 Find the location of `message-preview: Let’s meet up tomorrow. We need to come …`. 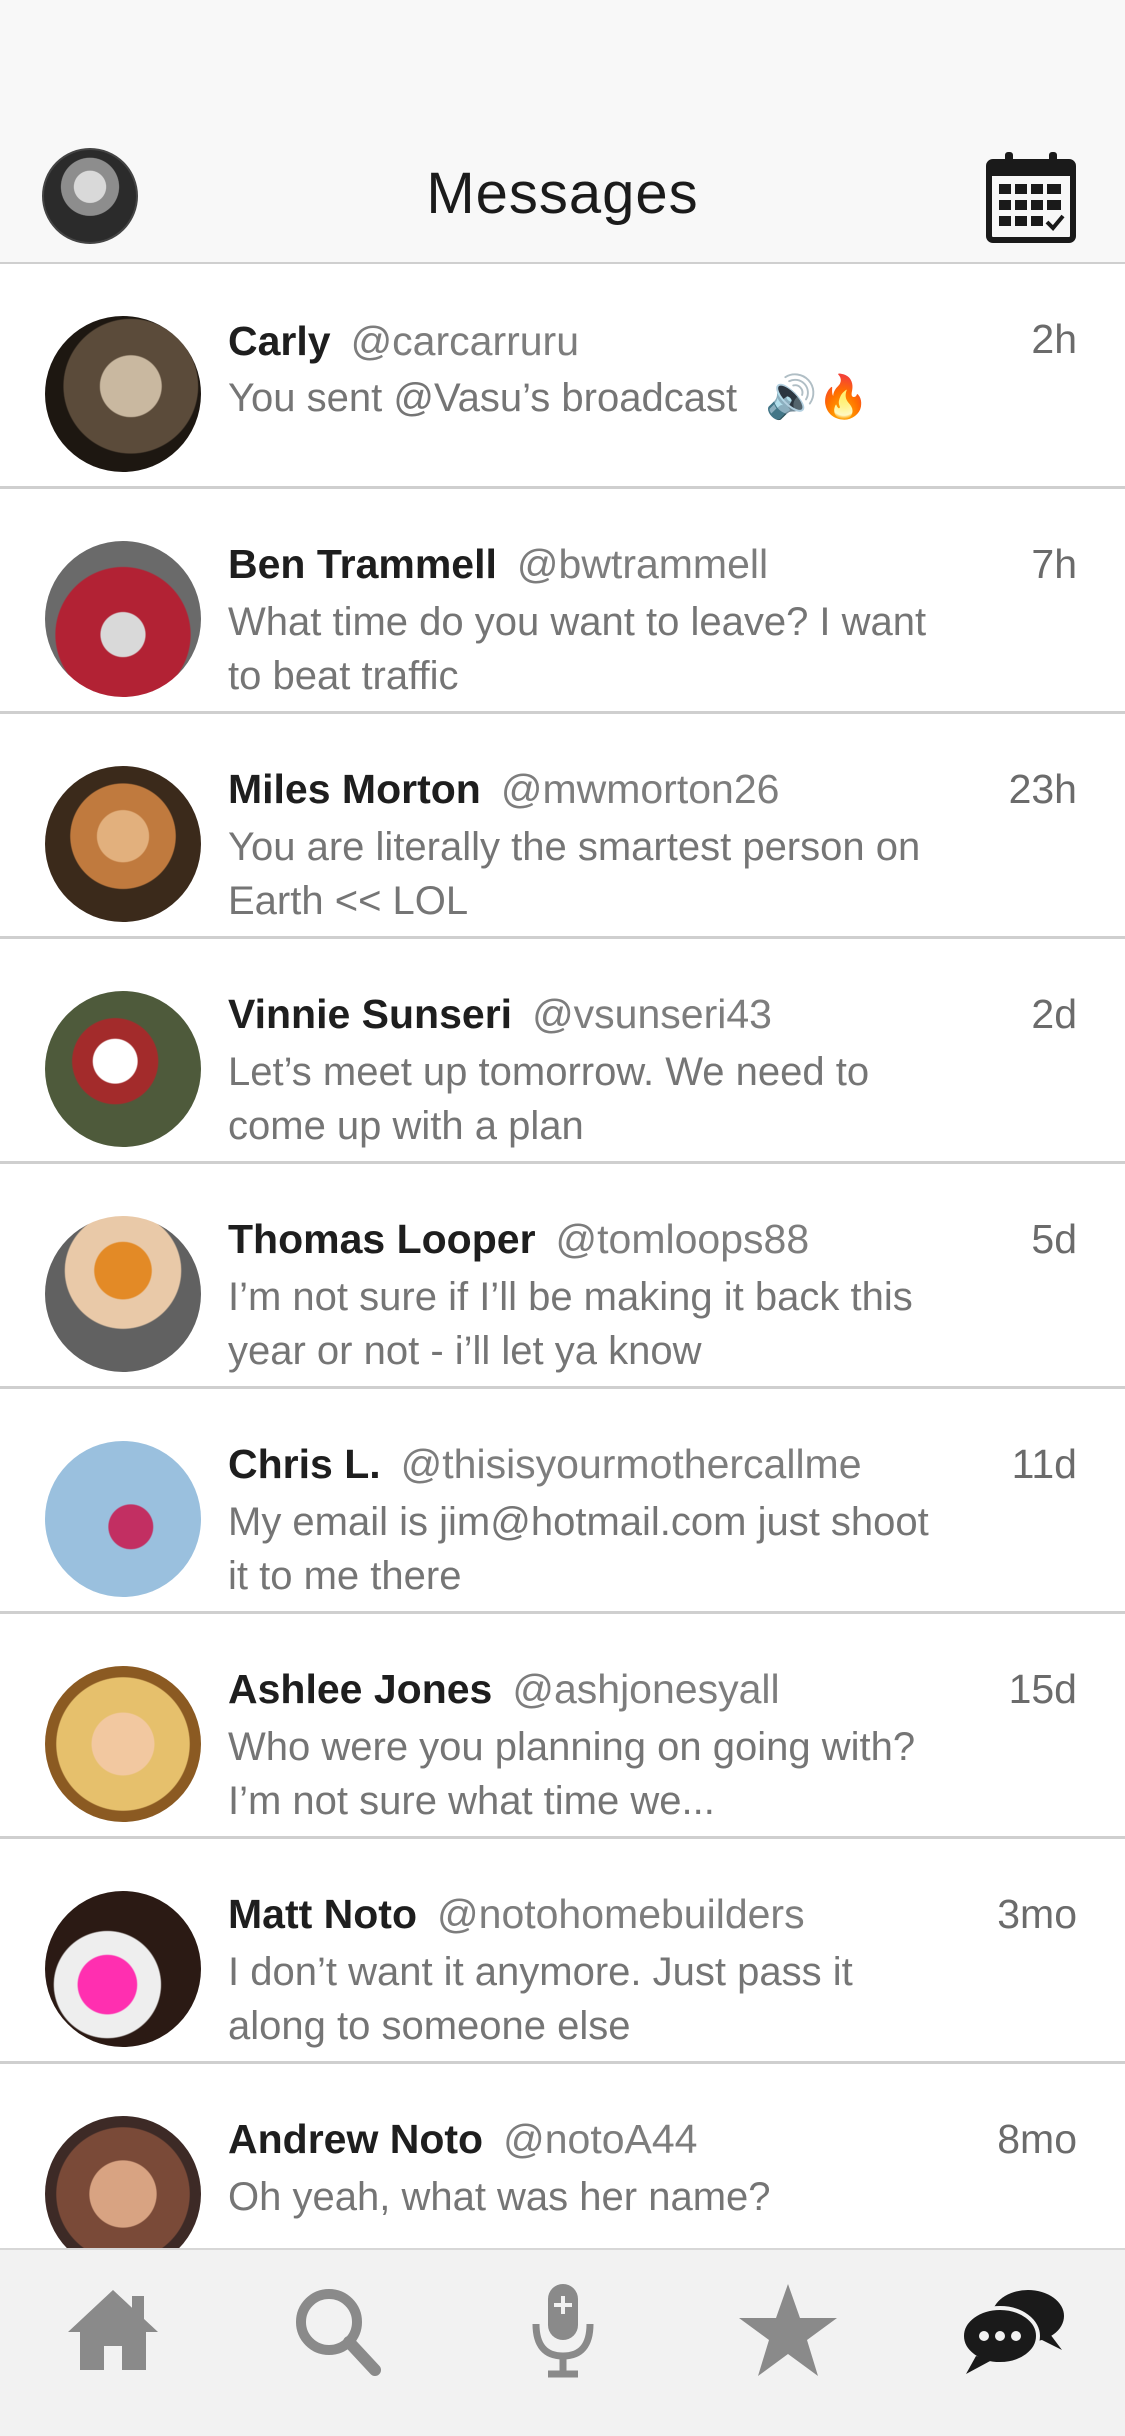

message-preview: Let’s meet up tomorrow. We need to come … is located at coordinates (549, 1099).